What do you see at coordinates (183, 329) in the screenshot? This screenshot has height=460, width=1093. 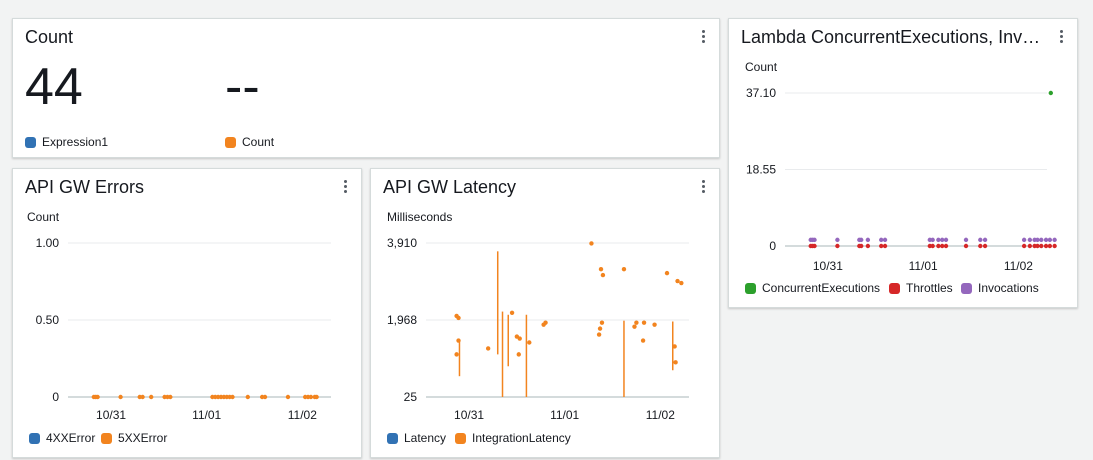 I see `api-gw-errors-chart: 1.00 0.50 0 10/31 11/01 11/02` at bounding box center [183, 329].